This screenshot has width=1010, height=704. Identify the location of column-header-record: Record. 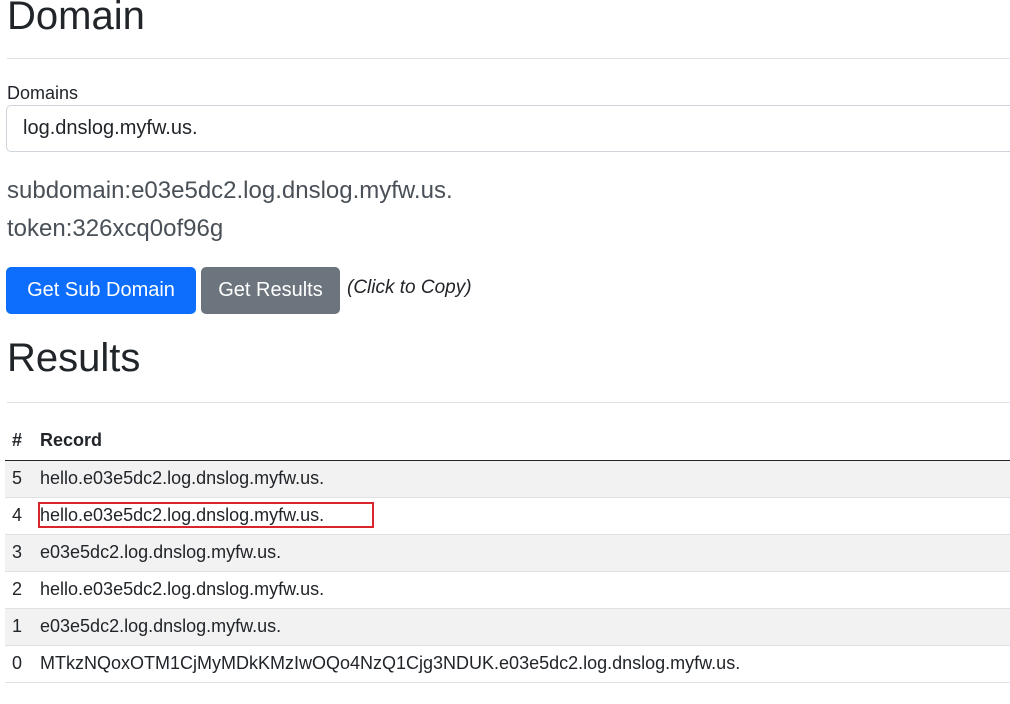
(521, 441).